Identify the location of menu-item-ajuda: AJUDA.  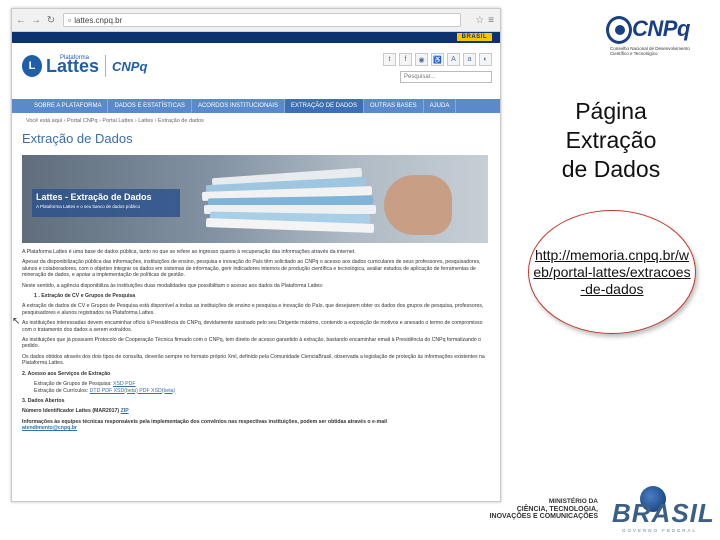
(440, 106).